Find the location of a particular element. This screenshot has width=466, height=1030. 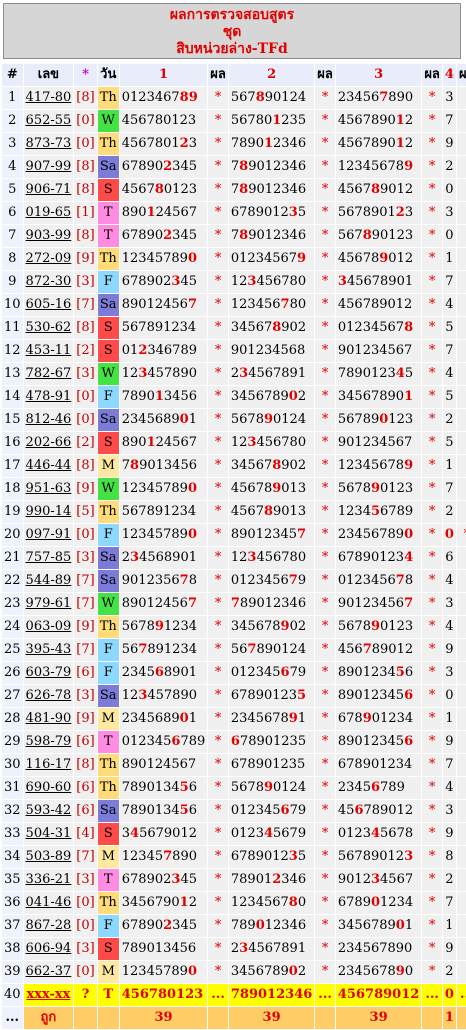

set-digits: 67890123 is located at coordinates (264, 695).